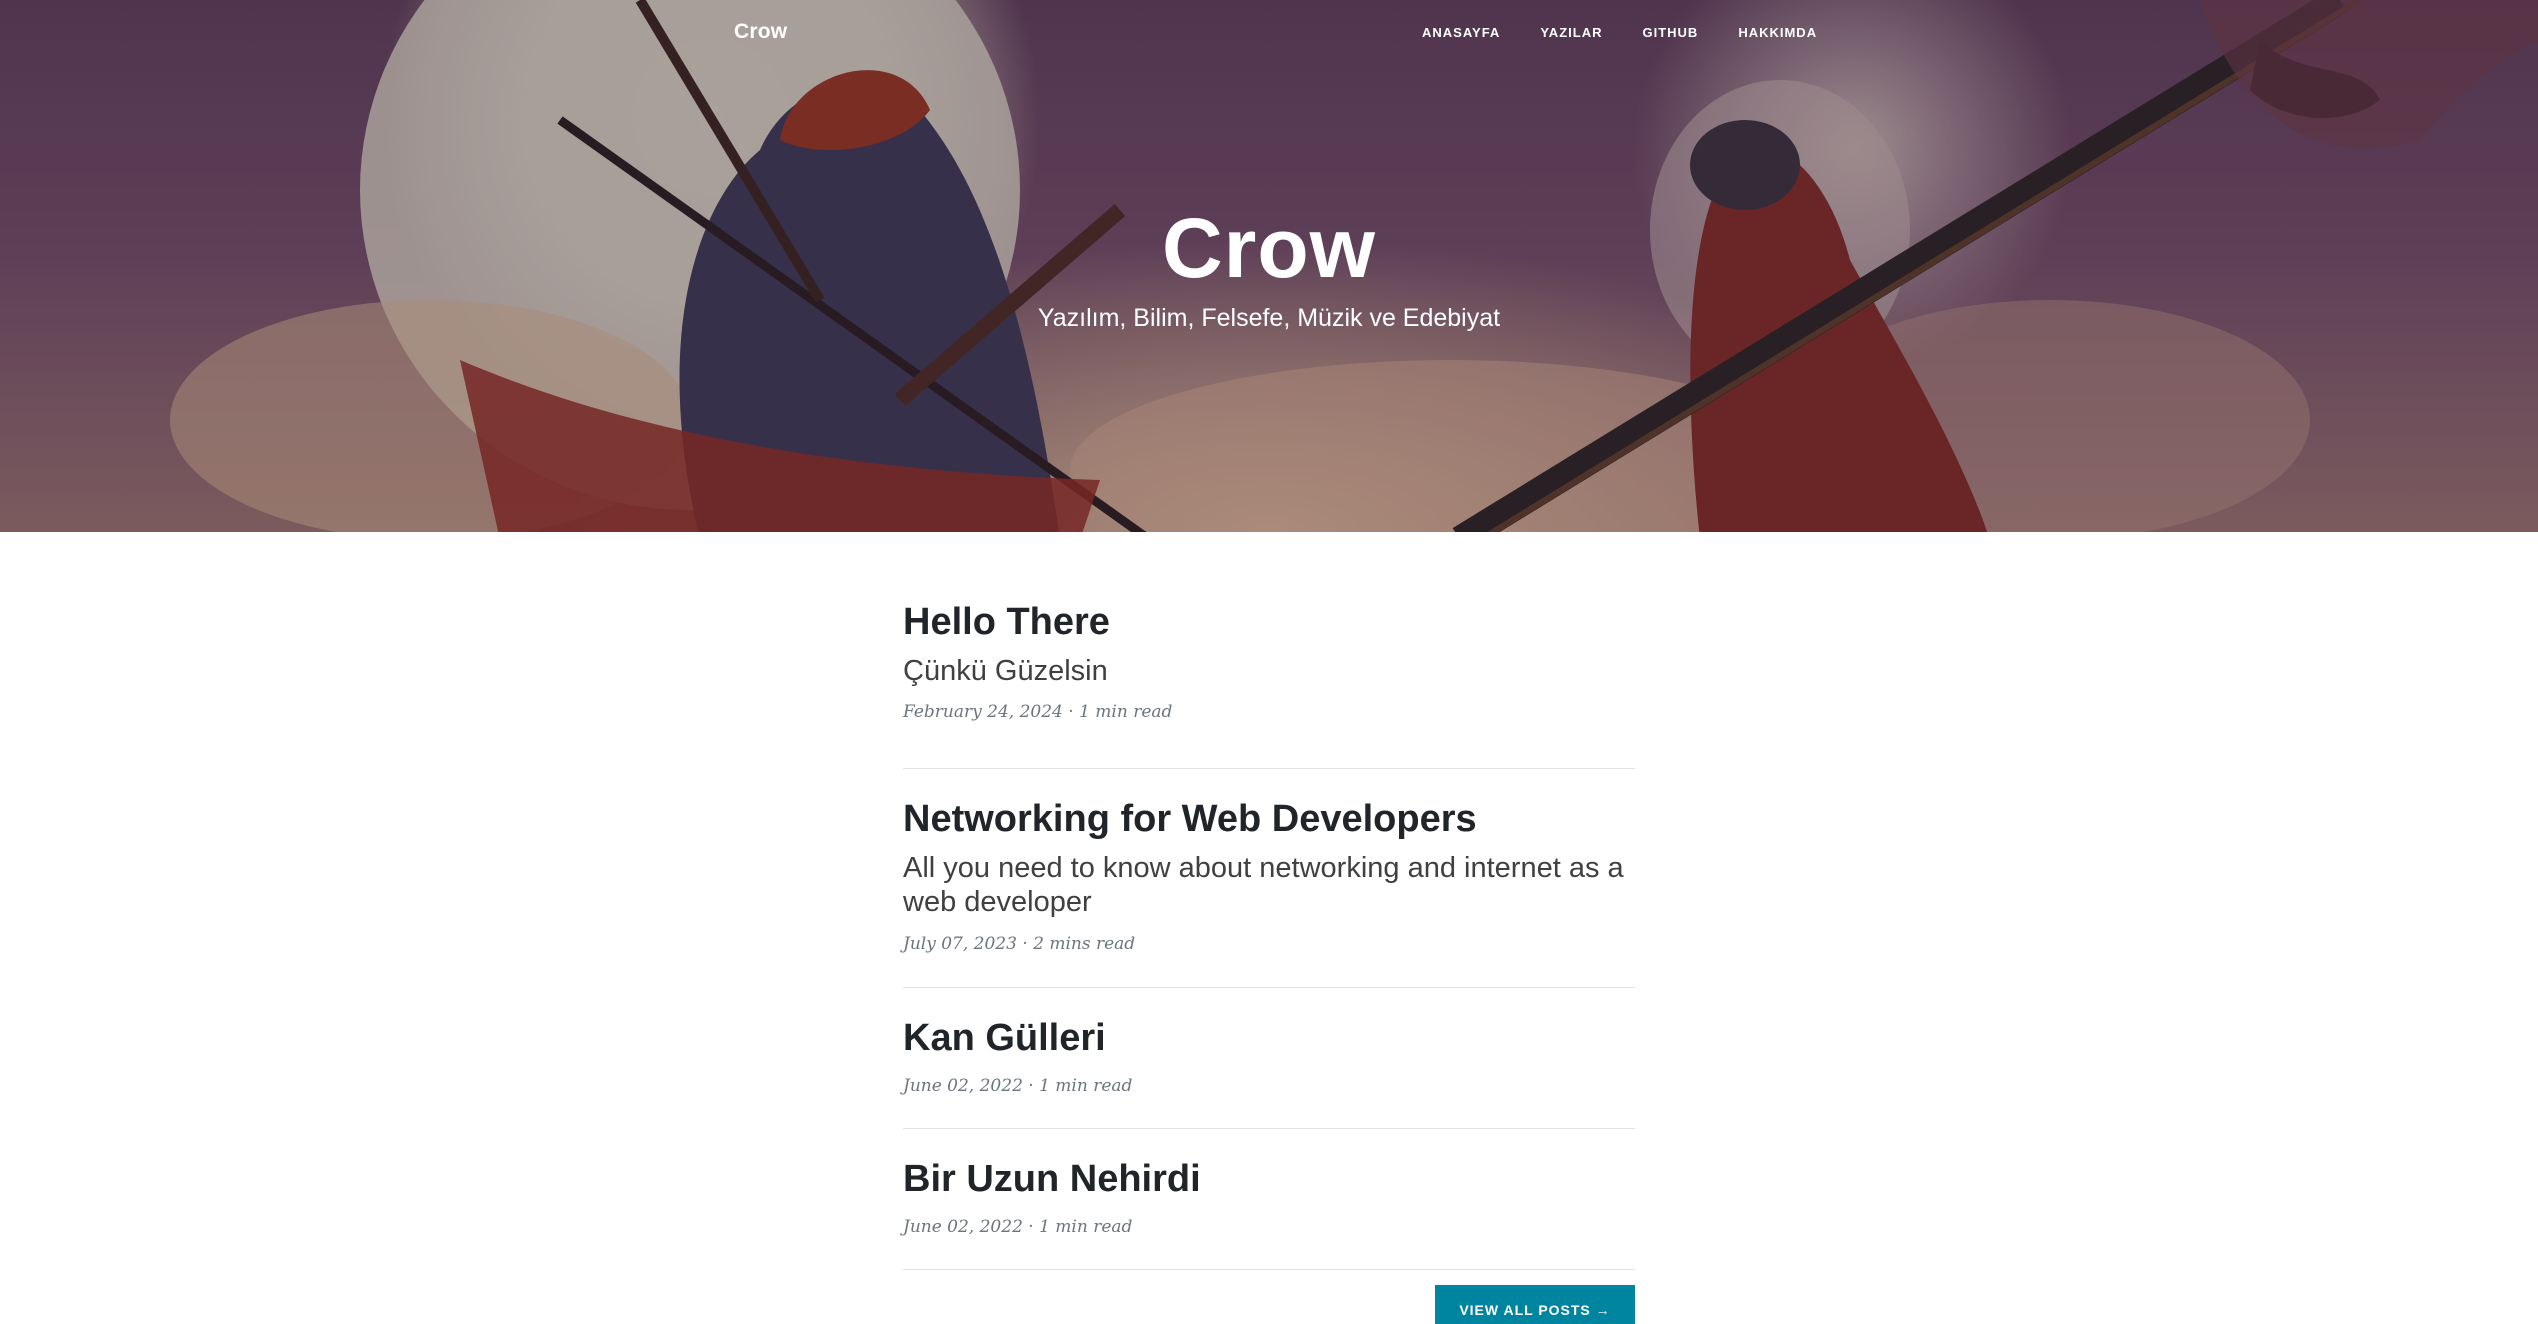 This screenshot has height=1324, width=2538. Describe the element at coordinates (1639, 32) in the screenshot. I see `nav-links: ANASAYFA YAZILAR GITHUB HAKKIMDA` at that location.